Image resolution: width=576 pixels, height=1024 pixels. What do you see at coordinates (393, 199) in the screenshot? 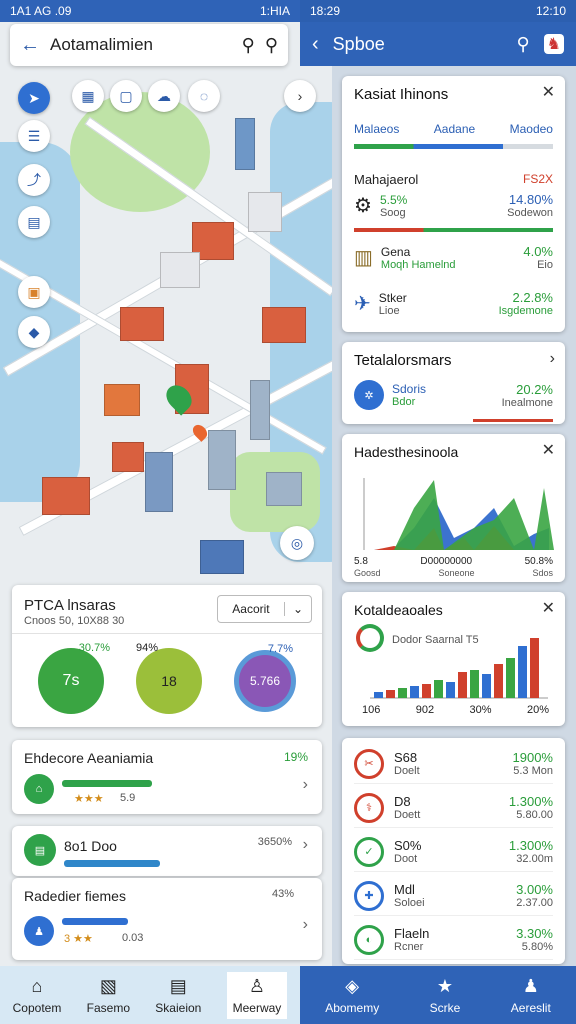
I see `stat-name: 5.5%` at bounding box center [393, 199].